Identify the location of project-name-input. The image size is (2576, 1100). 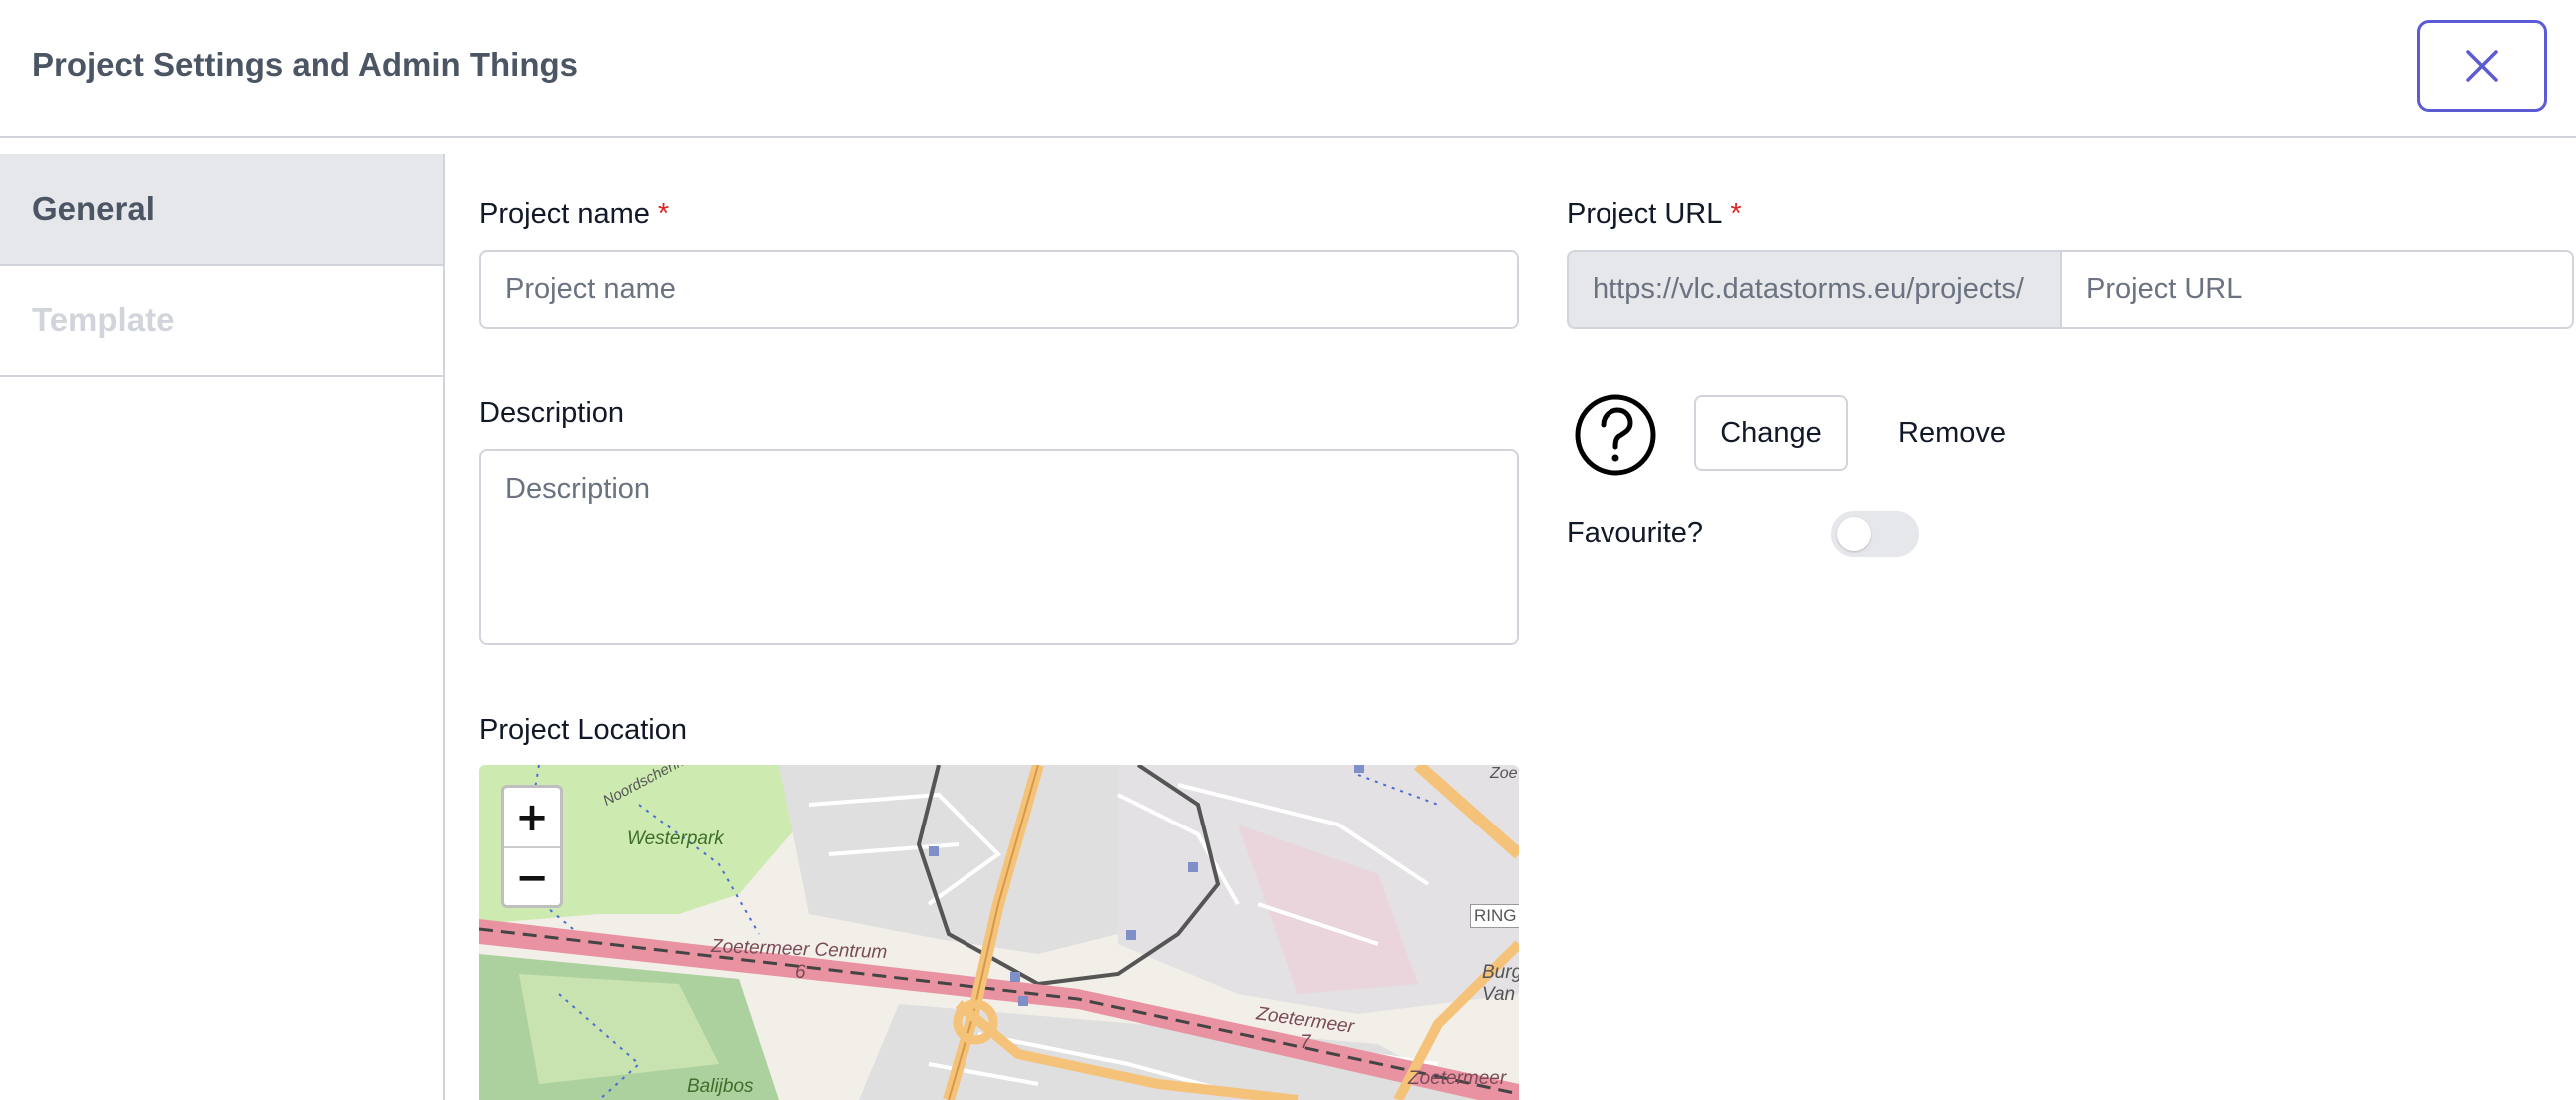
(999, 289).